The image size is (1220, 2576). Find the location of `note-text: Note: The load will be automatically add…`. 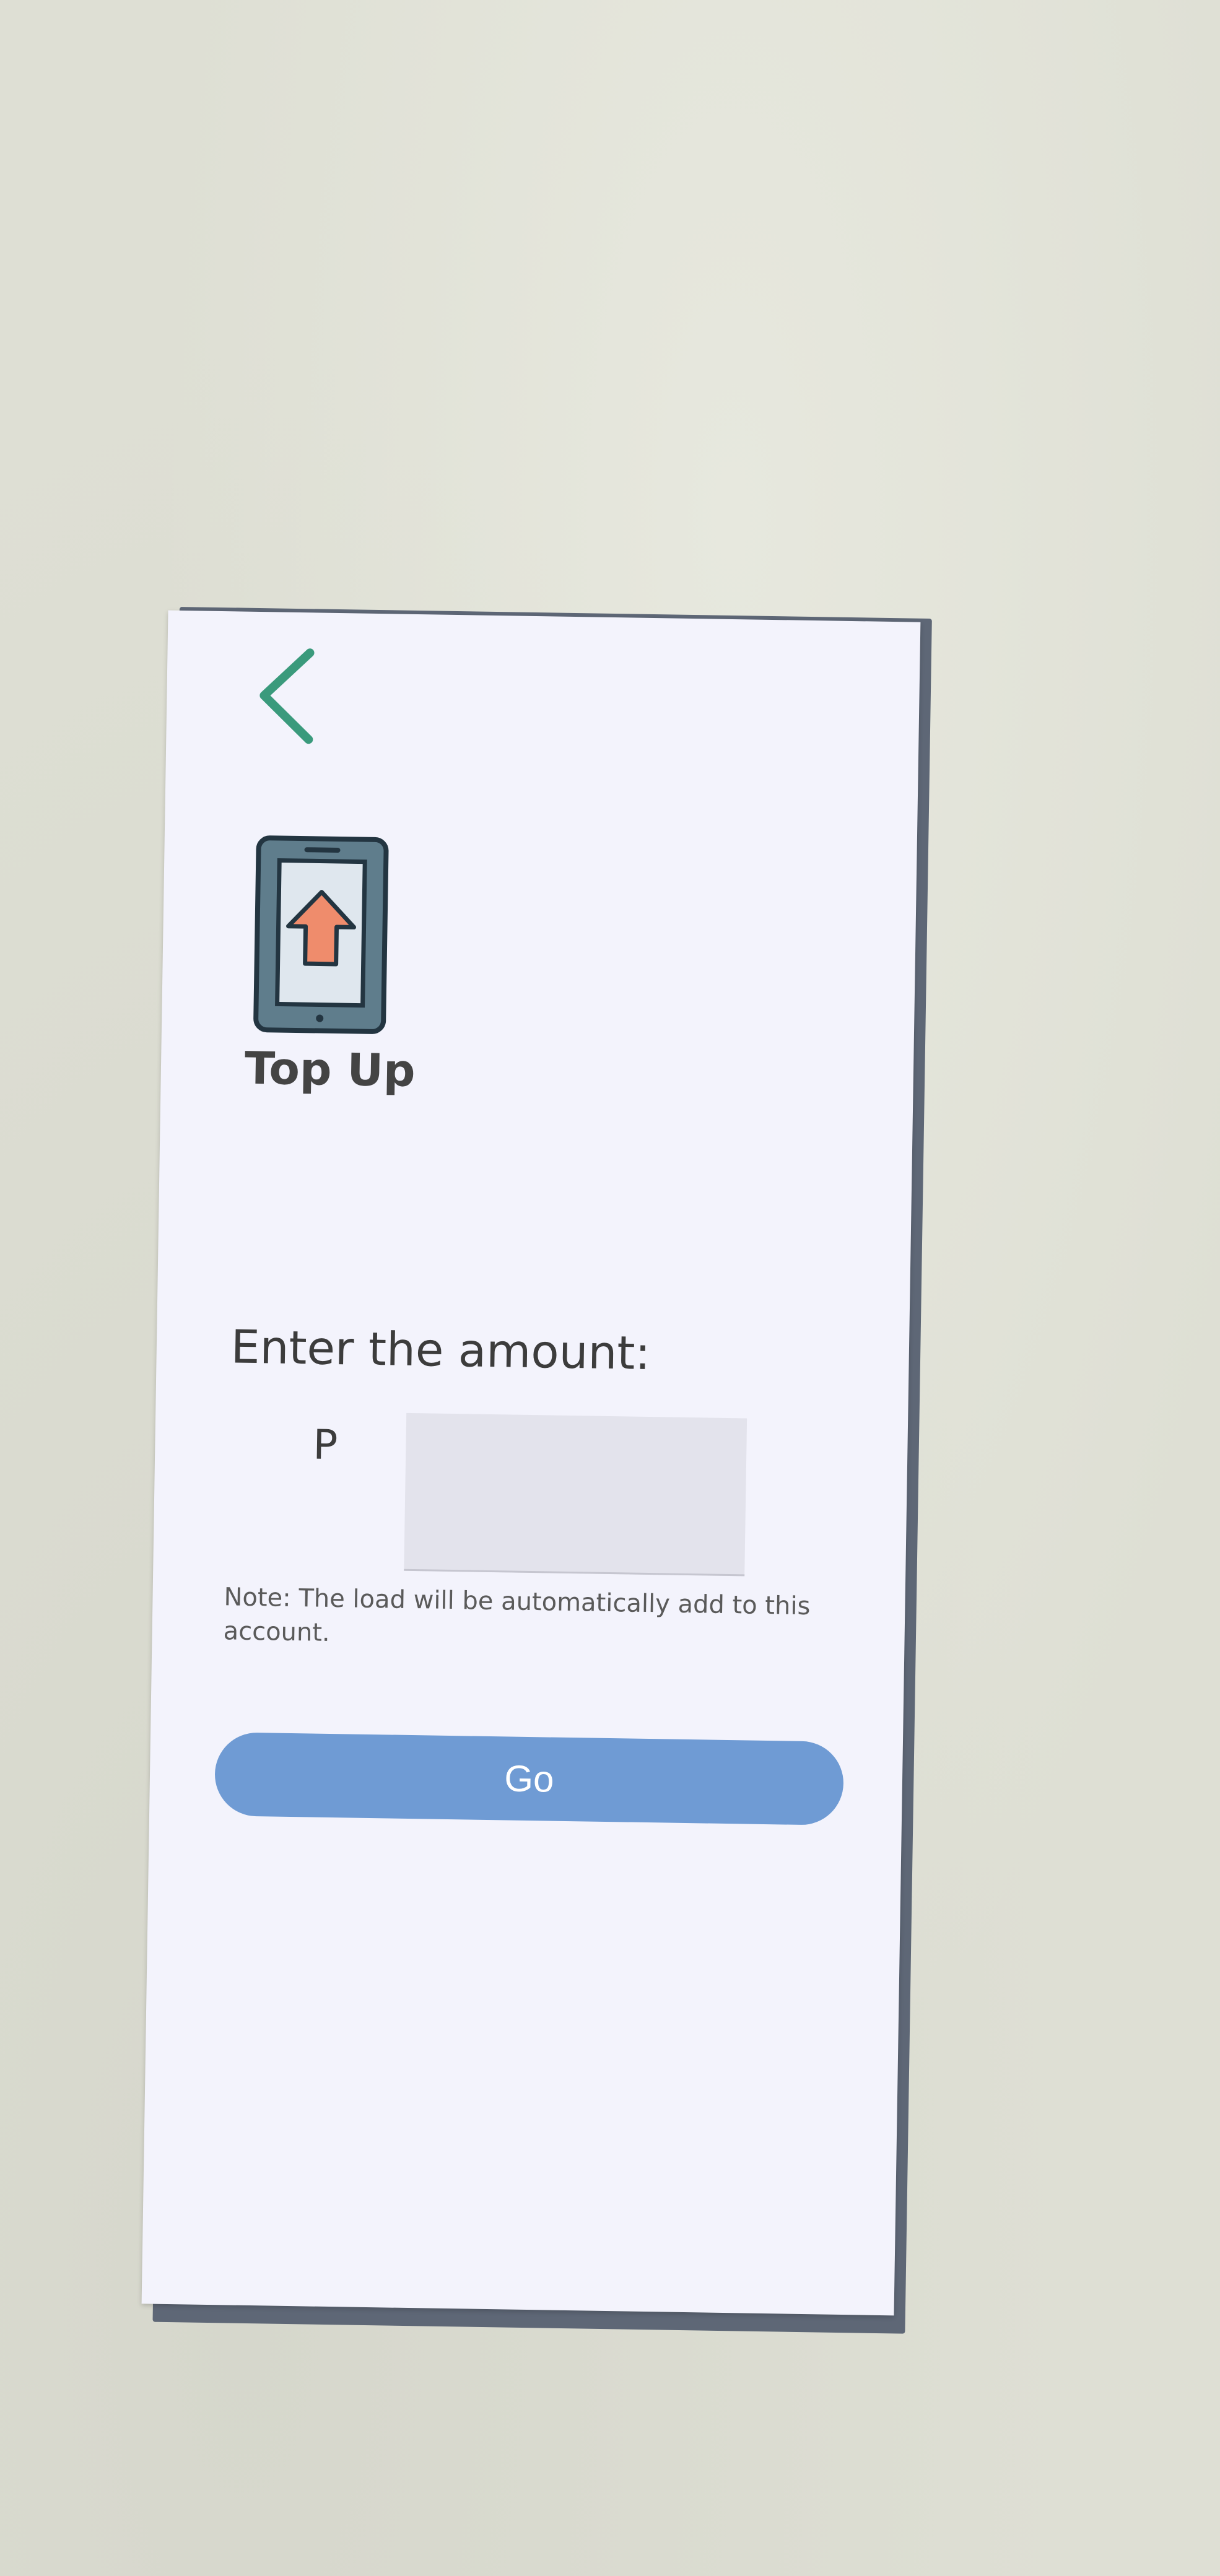

note-text: Note: The load will be automatically add… is located at coordinates (517, 1615).